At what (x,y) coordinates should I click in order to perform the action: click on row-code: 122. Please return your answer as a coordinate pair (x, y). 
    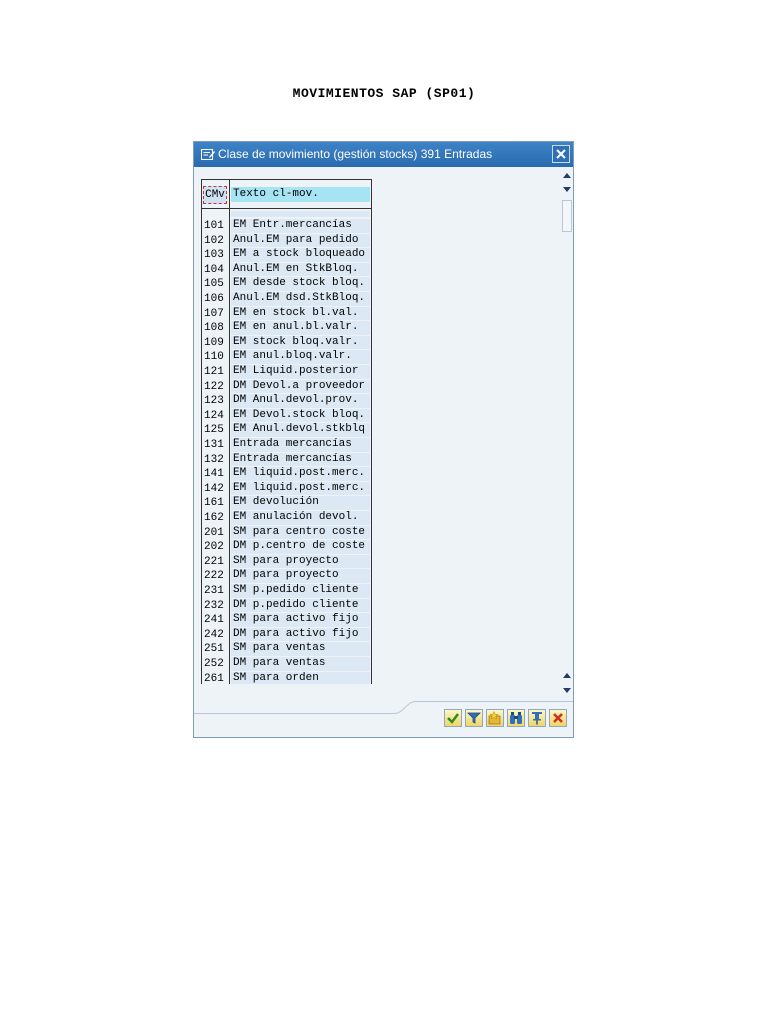
    Looking at the image, I should click on (214, 386).